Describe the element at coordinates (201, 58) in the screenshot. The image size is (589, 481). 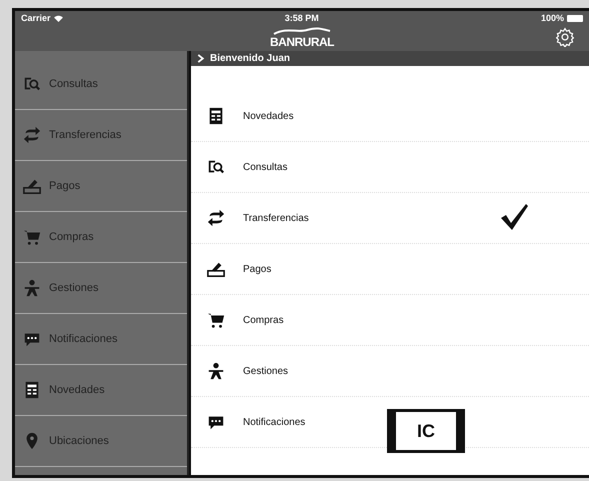
I see `chevron-icon` at that location.